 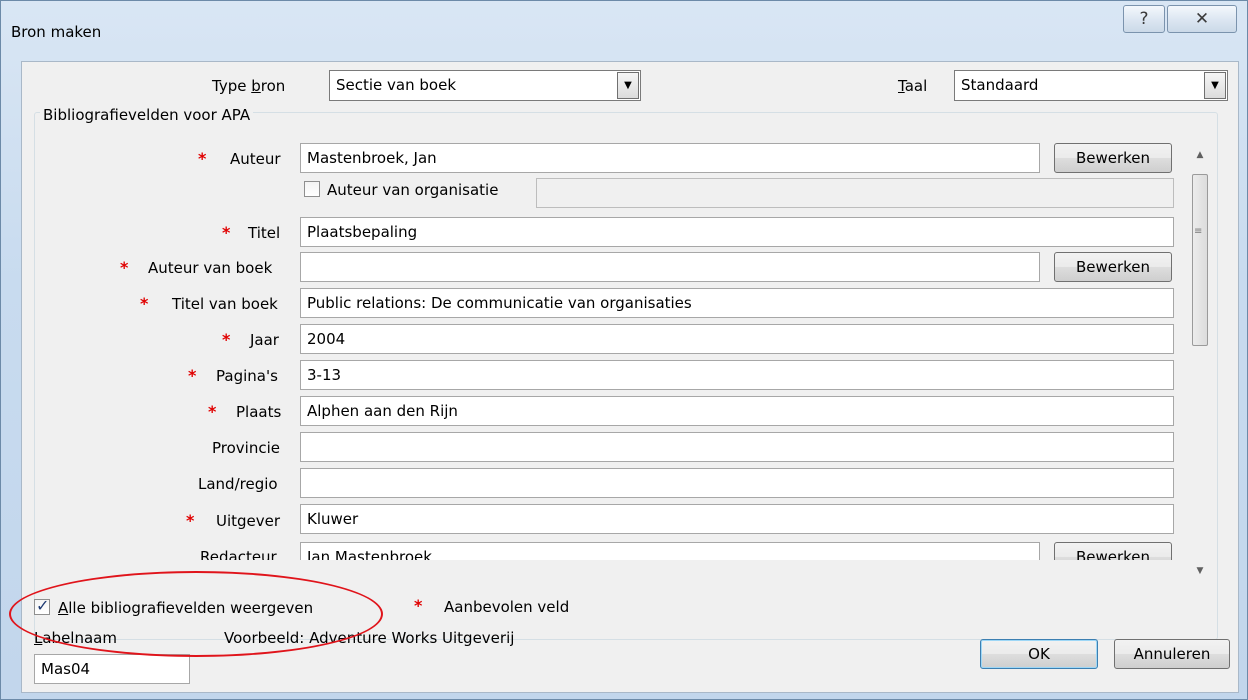 I want to click on corporate-author-label: Auteur van organisatie, so click(x=413, y=190).